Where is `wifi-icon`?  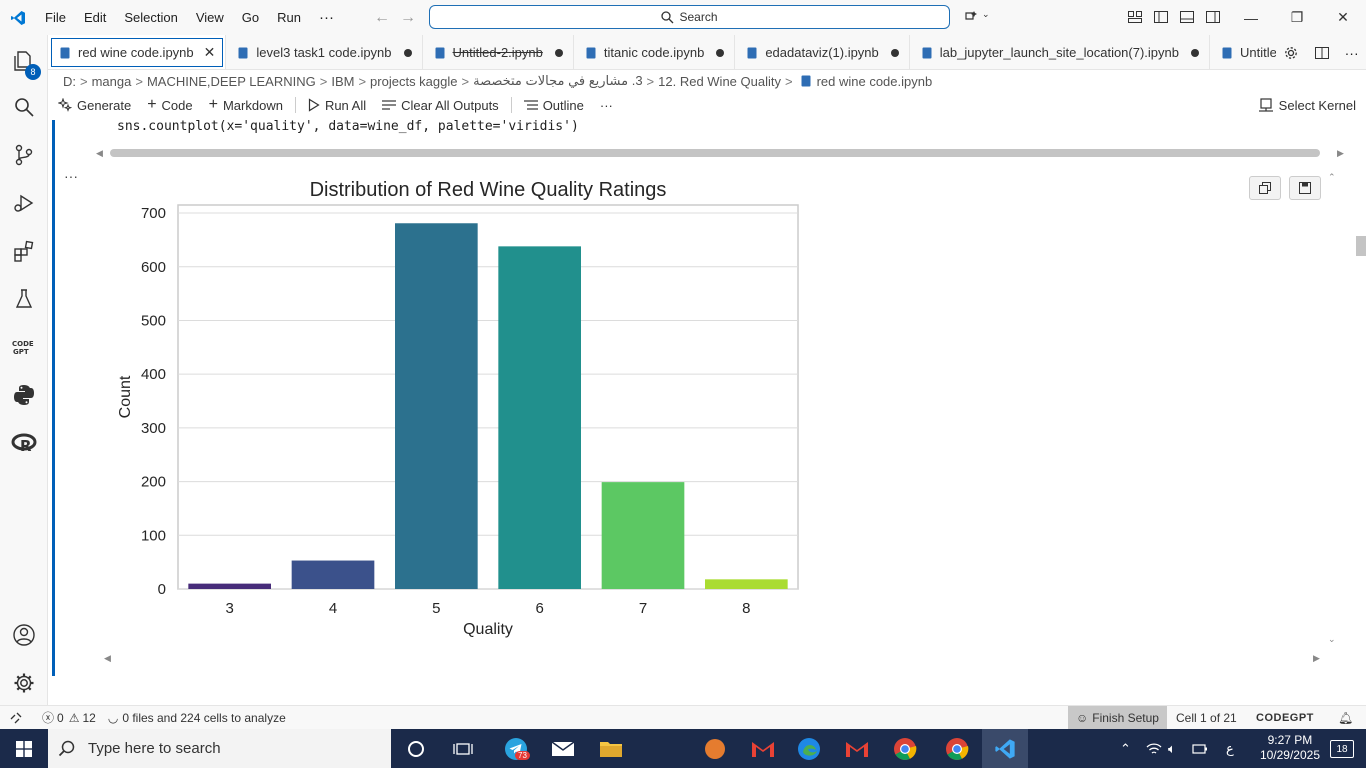 wifi-icon is located at coordinates (1154, 748).